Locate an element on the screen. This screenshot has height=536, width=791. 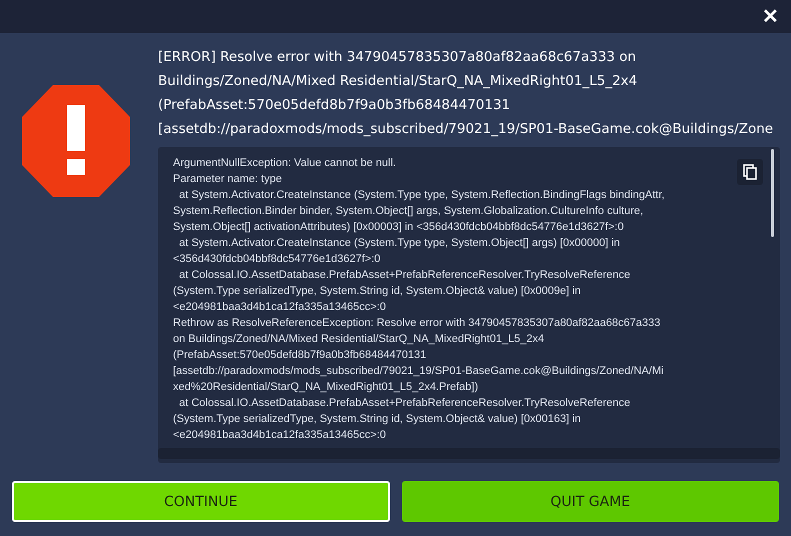
close-button: ✕ is located at coordinates (770, 16).